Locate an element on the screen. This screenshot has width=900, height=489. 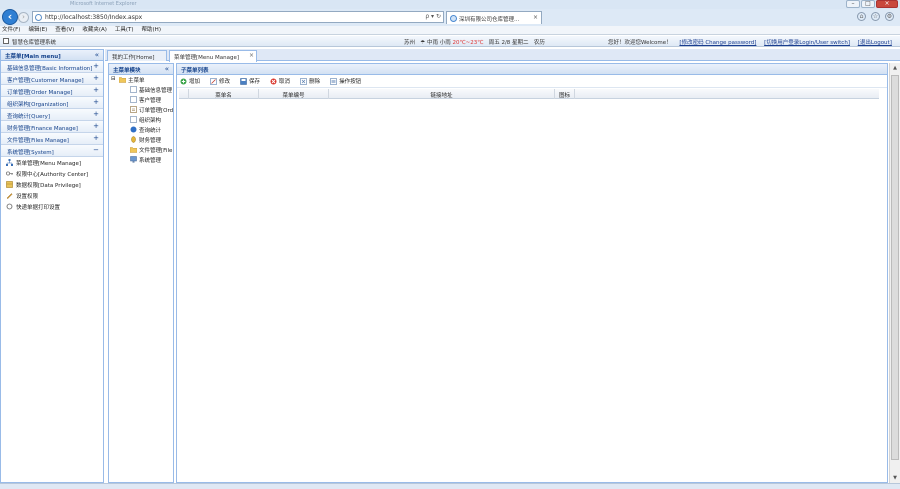
cancel-button: 取消 is located at coordinates (280, 81).